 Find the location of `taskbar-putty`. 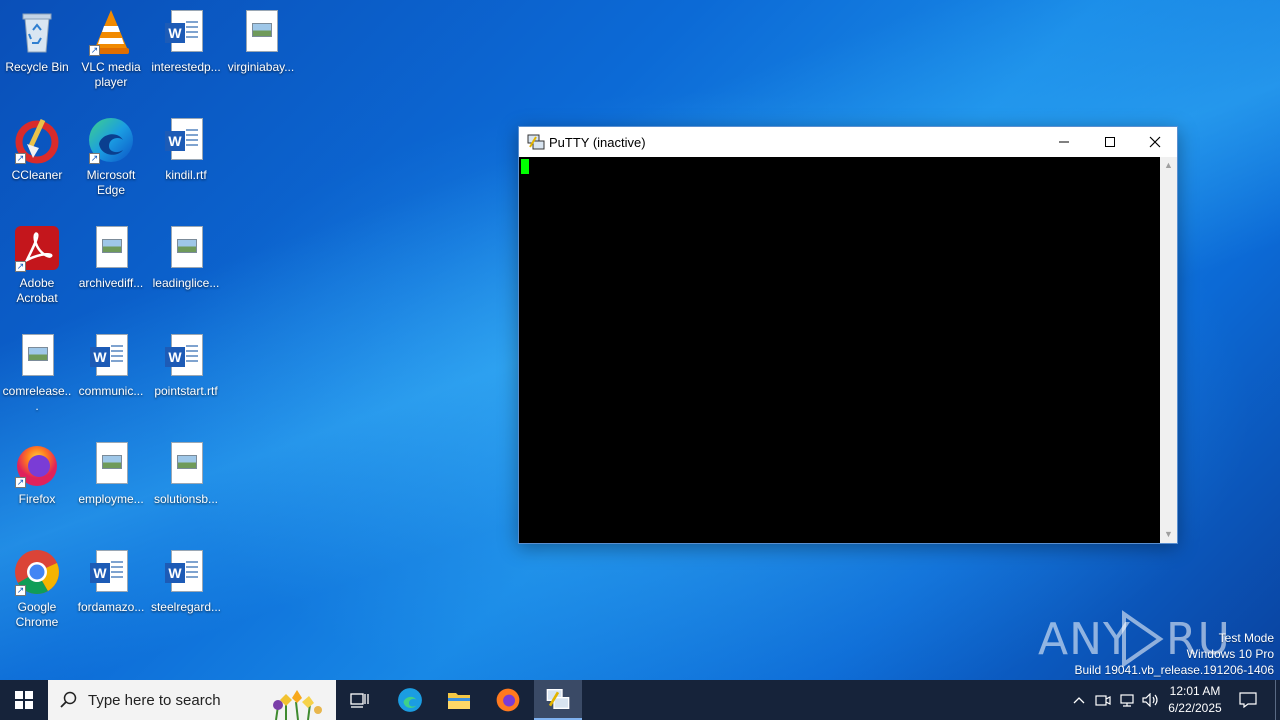

taskbar-putty is located at coordinates (558, 700).